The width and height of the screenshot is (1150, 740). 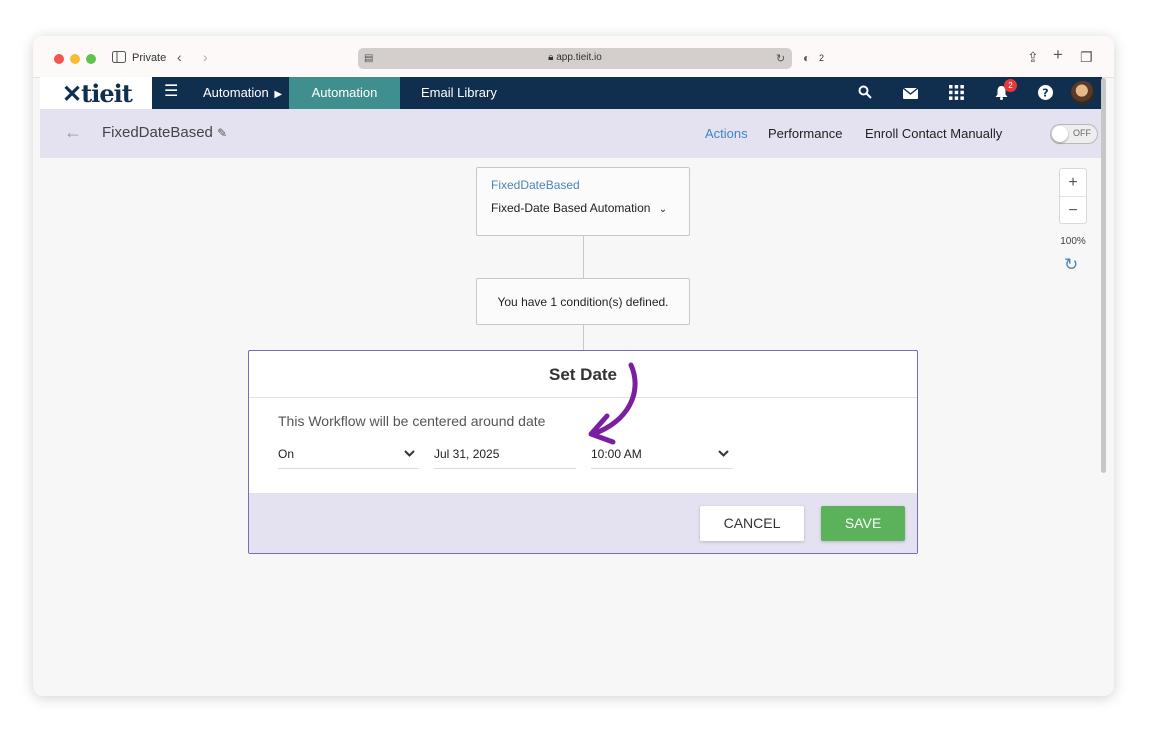 What do you see at coordinates (179, 57) in the screenshot?
I see `back-icon: ‹` at bounding box center [179, 57].